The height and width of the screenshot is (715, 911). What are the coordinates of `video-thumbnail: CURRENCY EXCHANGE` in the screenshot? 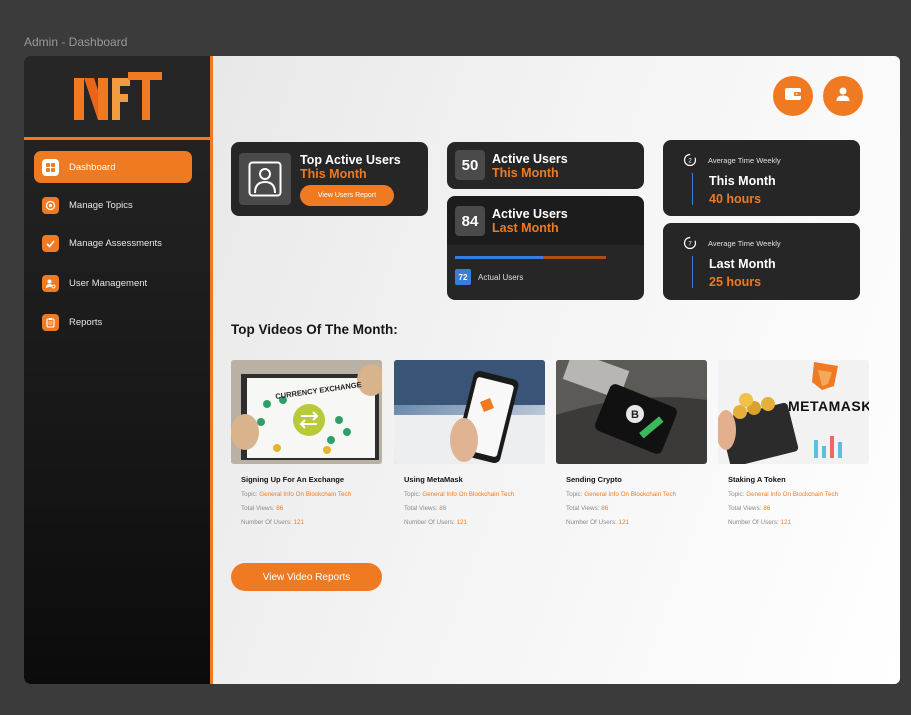 It's located at (306, 412).